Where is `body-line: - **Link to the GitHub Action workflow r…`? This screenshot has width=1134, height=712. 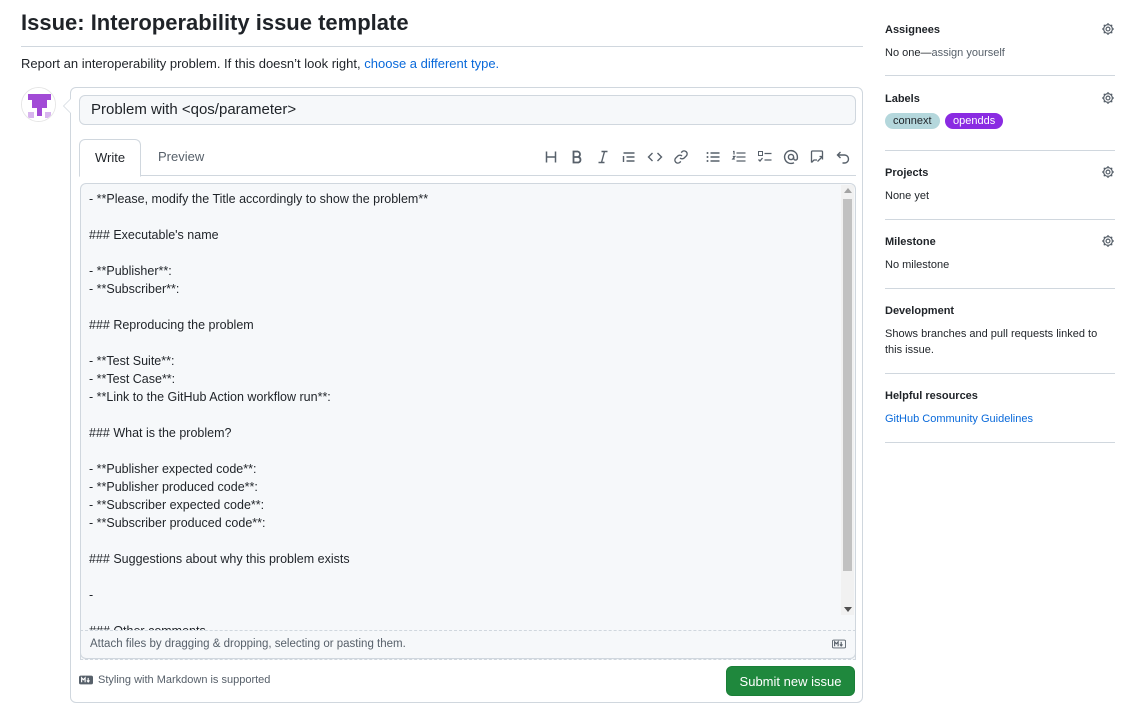
body-line: - **Link to the GitHub Action workflow r… is located at coordinates (210, 397).